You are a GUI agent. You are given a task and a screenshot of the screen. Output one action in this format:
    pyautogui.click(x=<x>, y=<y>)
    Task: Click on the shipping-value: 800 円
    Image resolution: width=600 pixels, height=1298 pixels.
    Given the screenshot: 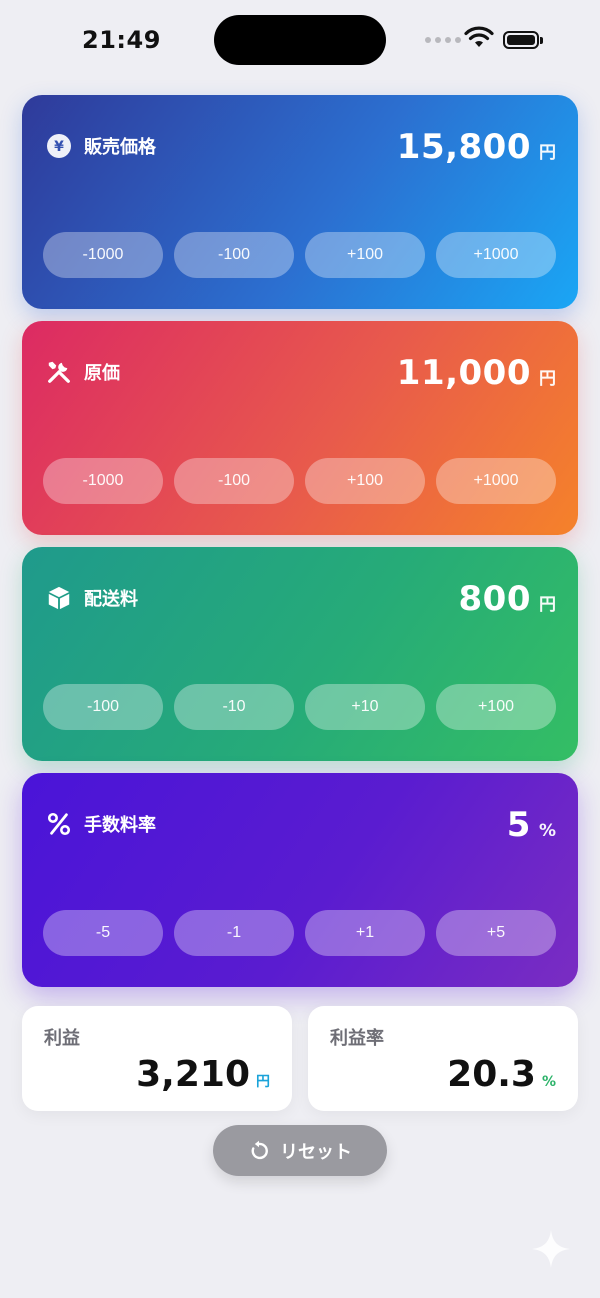 What is the action you would take?
    pyautogui.click(x=507, y=599)
    